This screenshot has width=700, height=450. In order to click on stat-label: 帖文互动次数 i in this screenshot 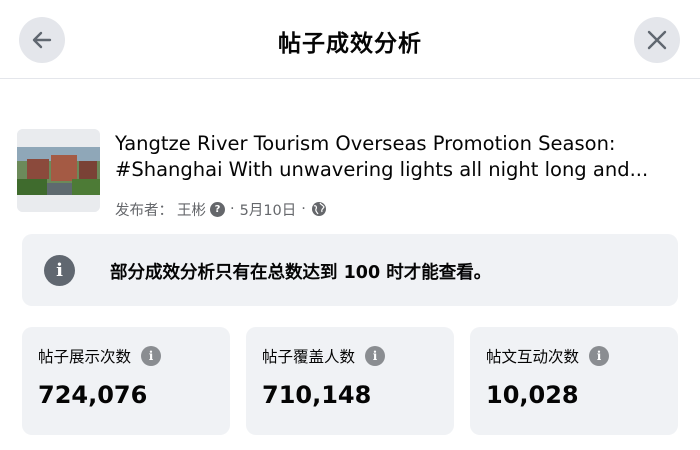, I will do `click(548, 356)`.